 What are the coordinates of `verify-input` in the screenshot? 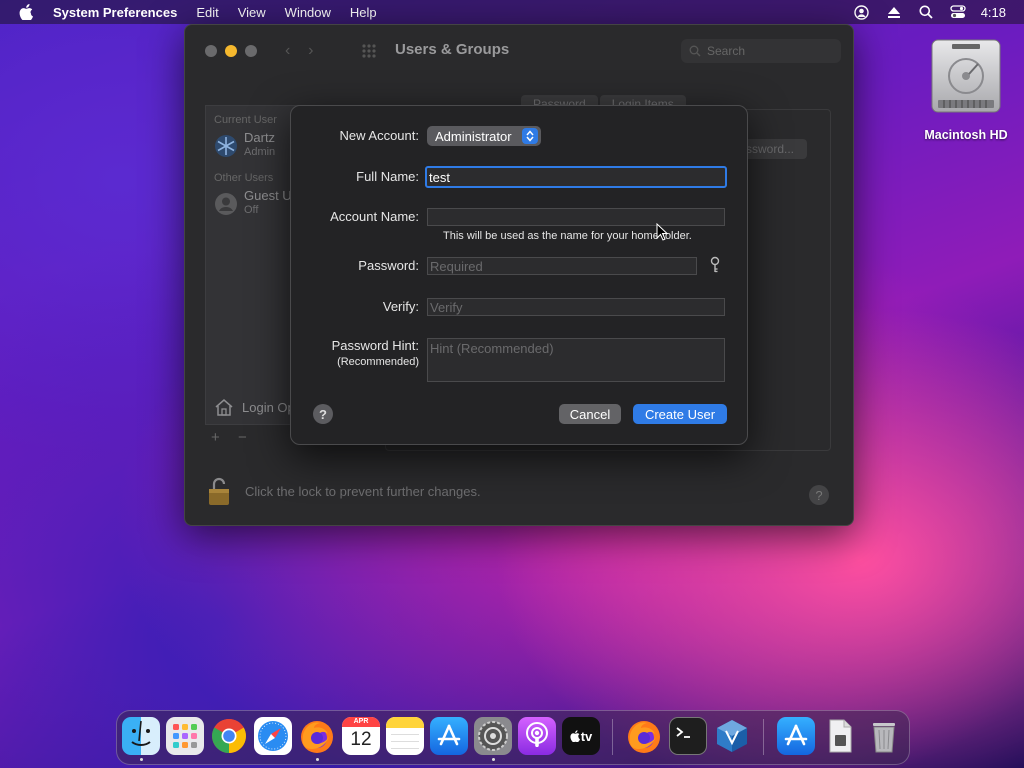 It's located at (576, 307).